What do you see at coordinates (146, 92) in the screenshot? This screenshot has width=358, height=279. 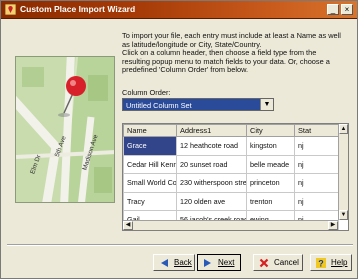 I see `column-order-label: Column Order:` at bounding box center [146, 92].